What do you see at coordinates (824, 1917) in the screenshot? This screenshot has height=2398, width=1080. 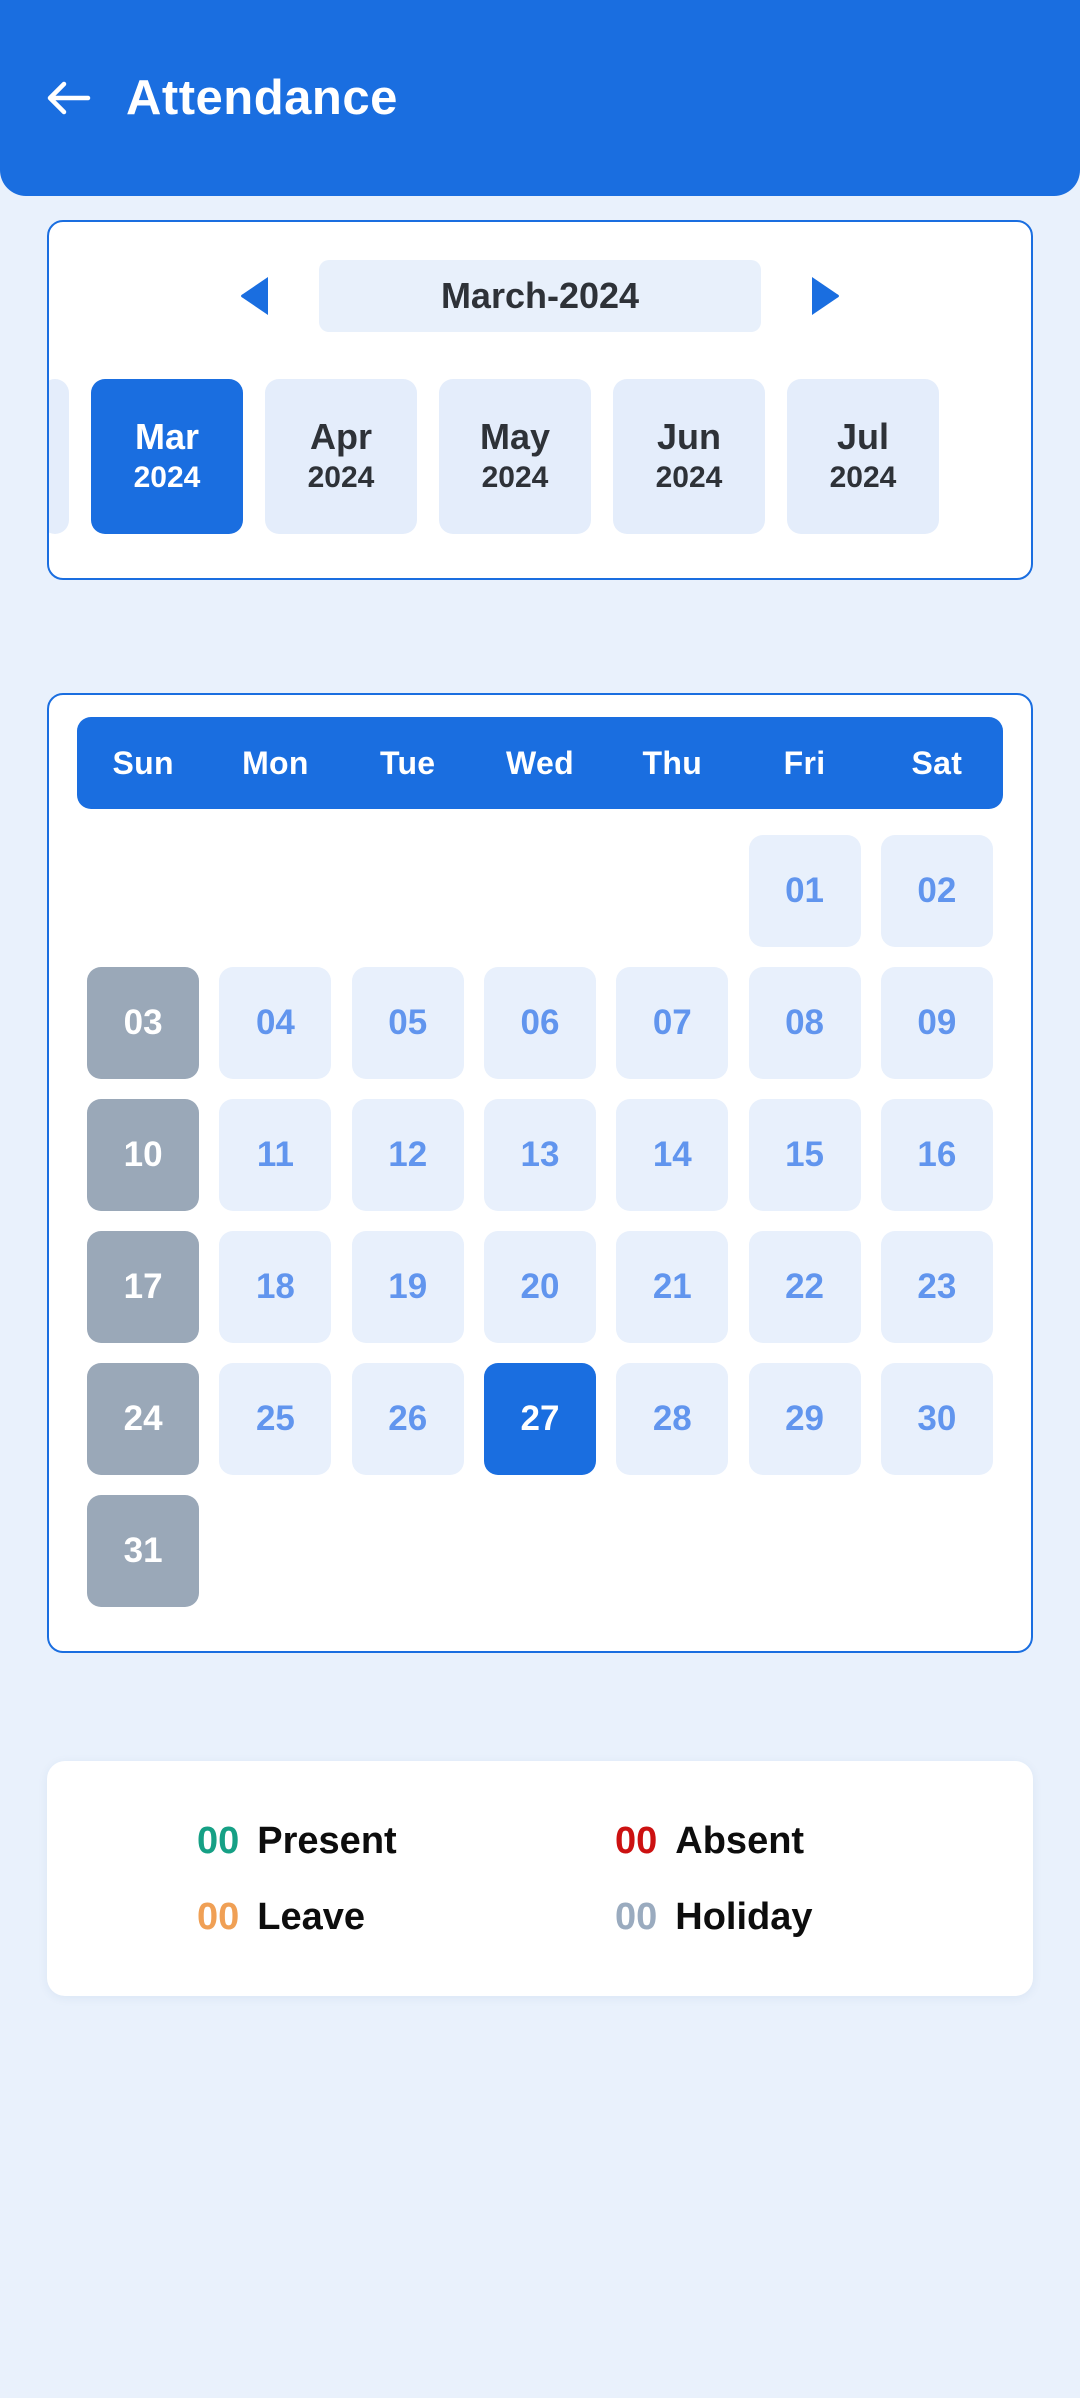 I see `legend-item-holiday: 00 Holiday` at bounding box center [824, 1917].